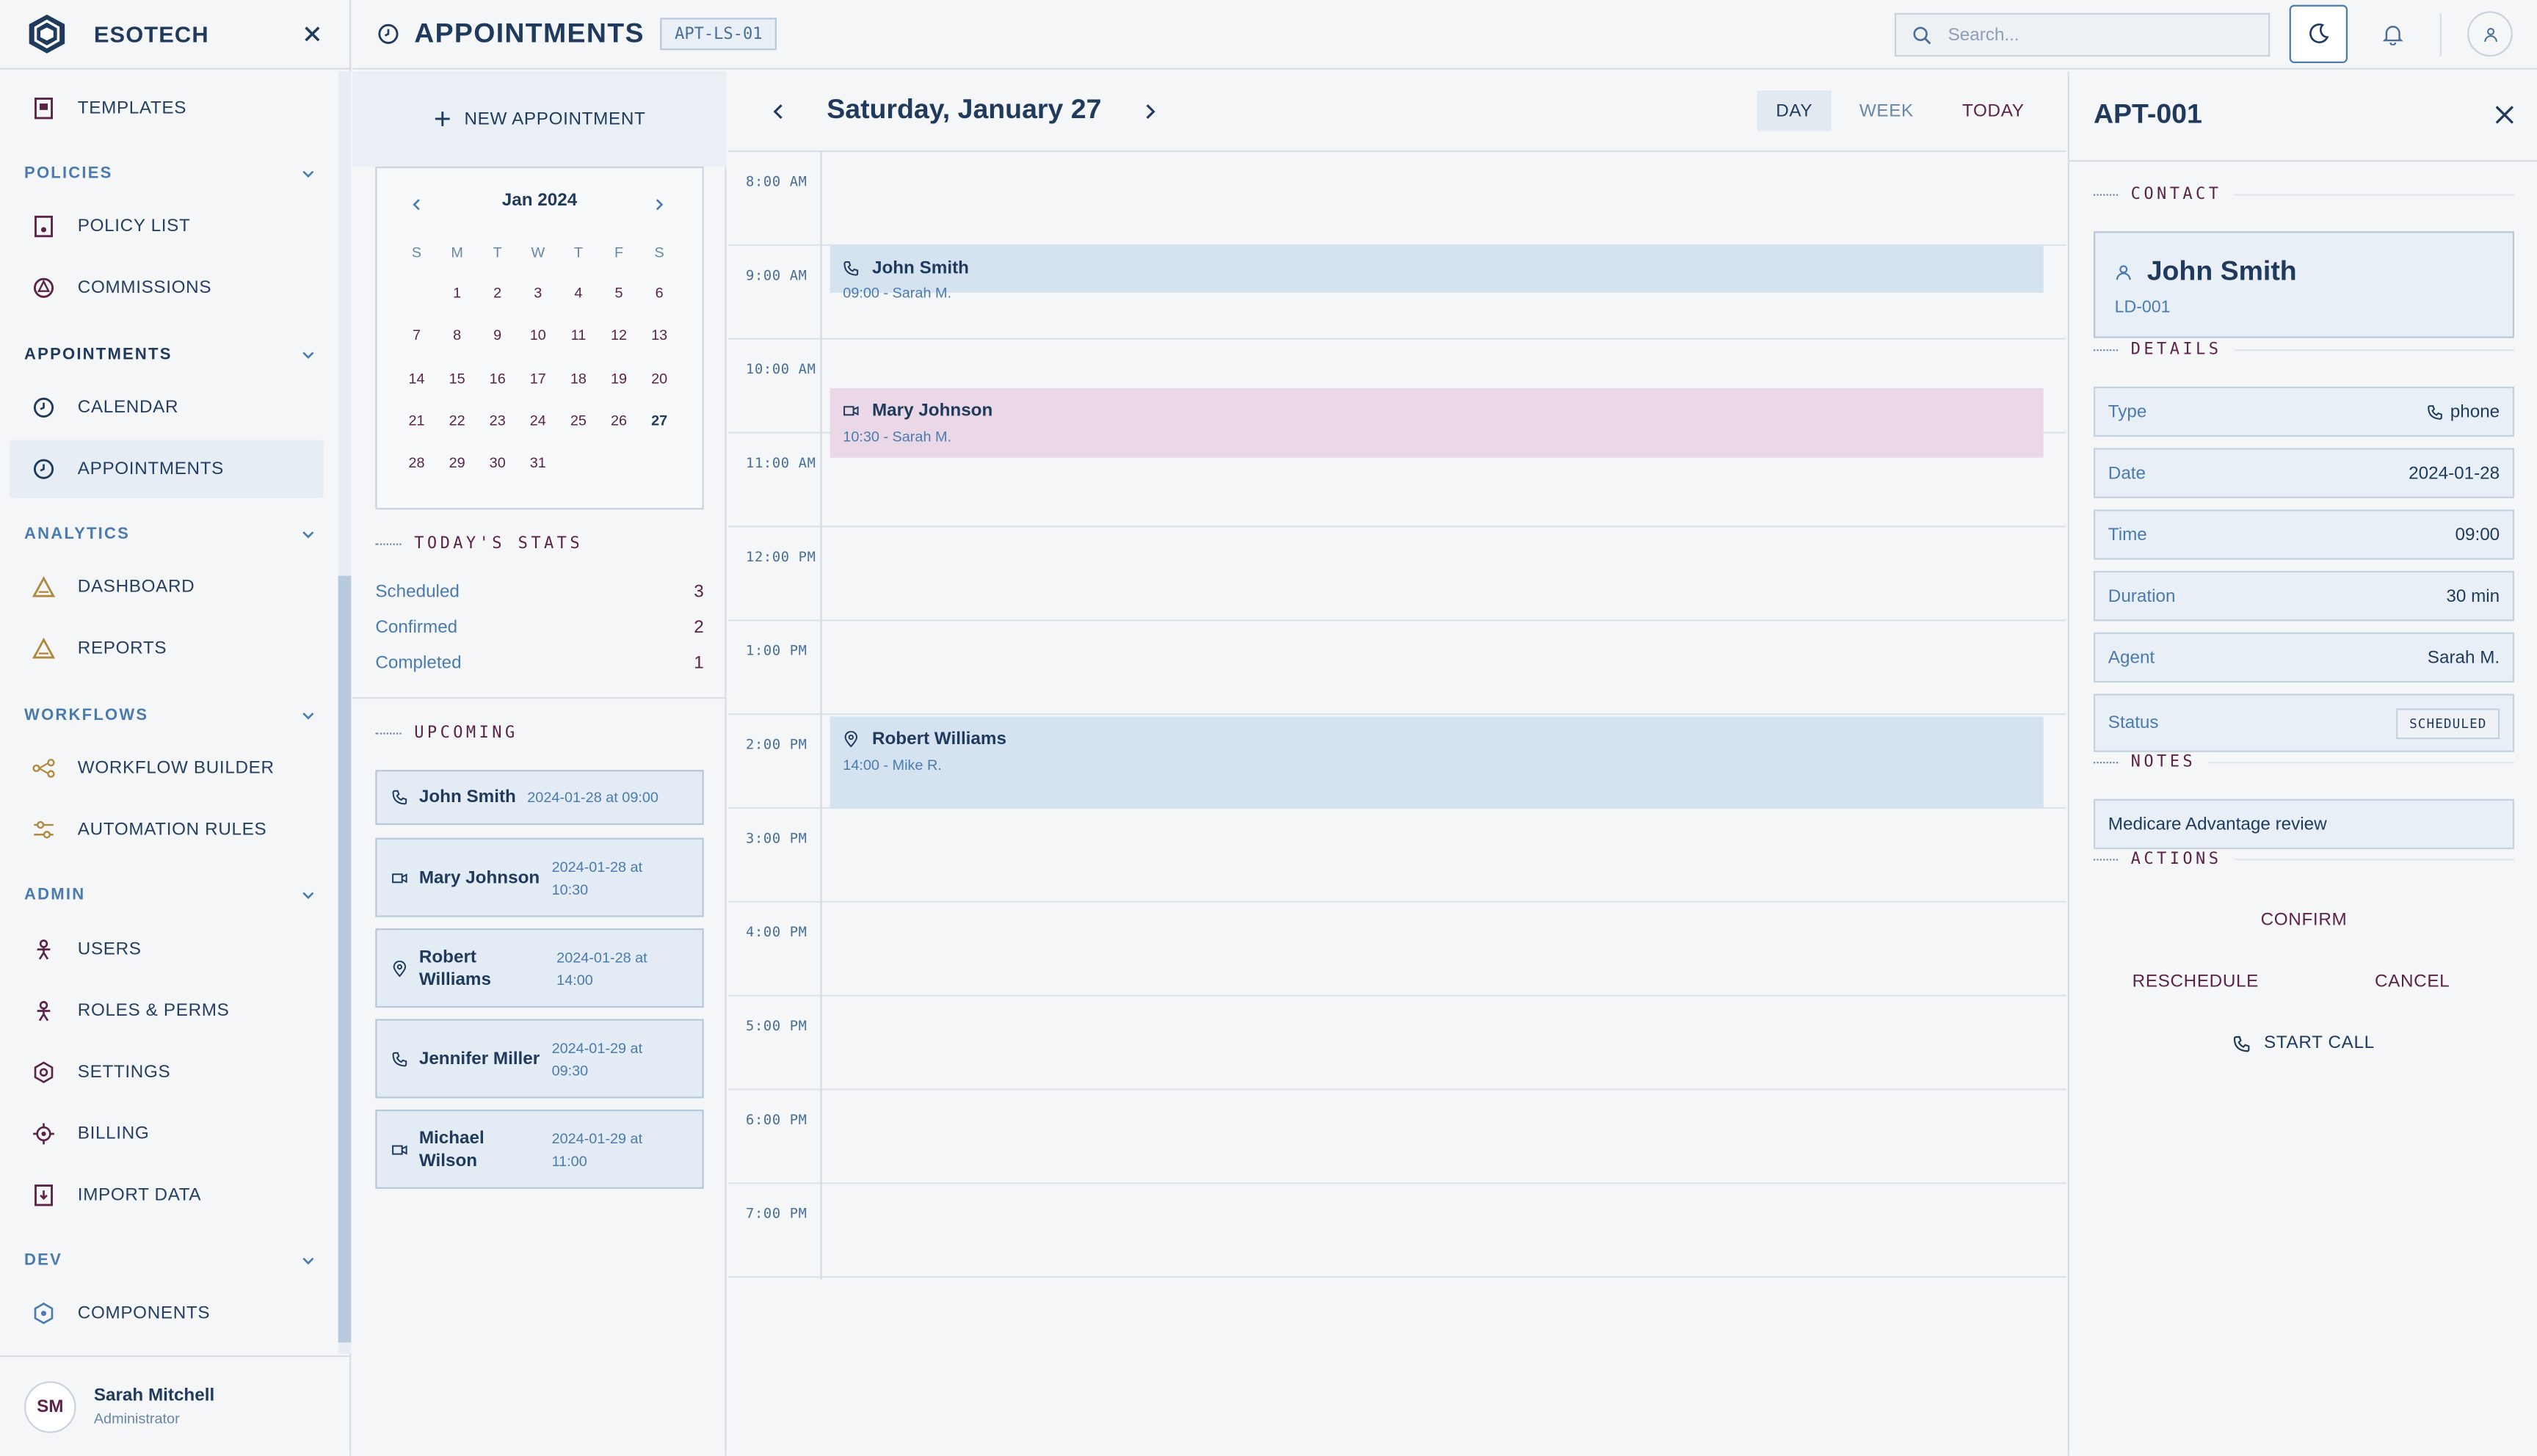 This screenshot has width=2537, height=1456. I want to click on hour-slot: 3:00 PM, so click(1396, 856).